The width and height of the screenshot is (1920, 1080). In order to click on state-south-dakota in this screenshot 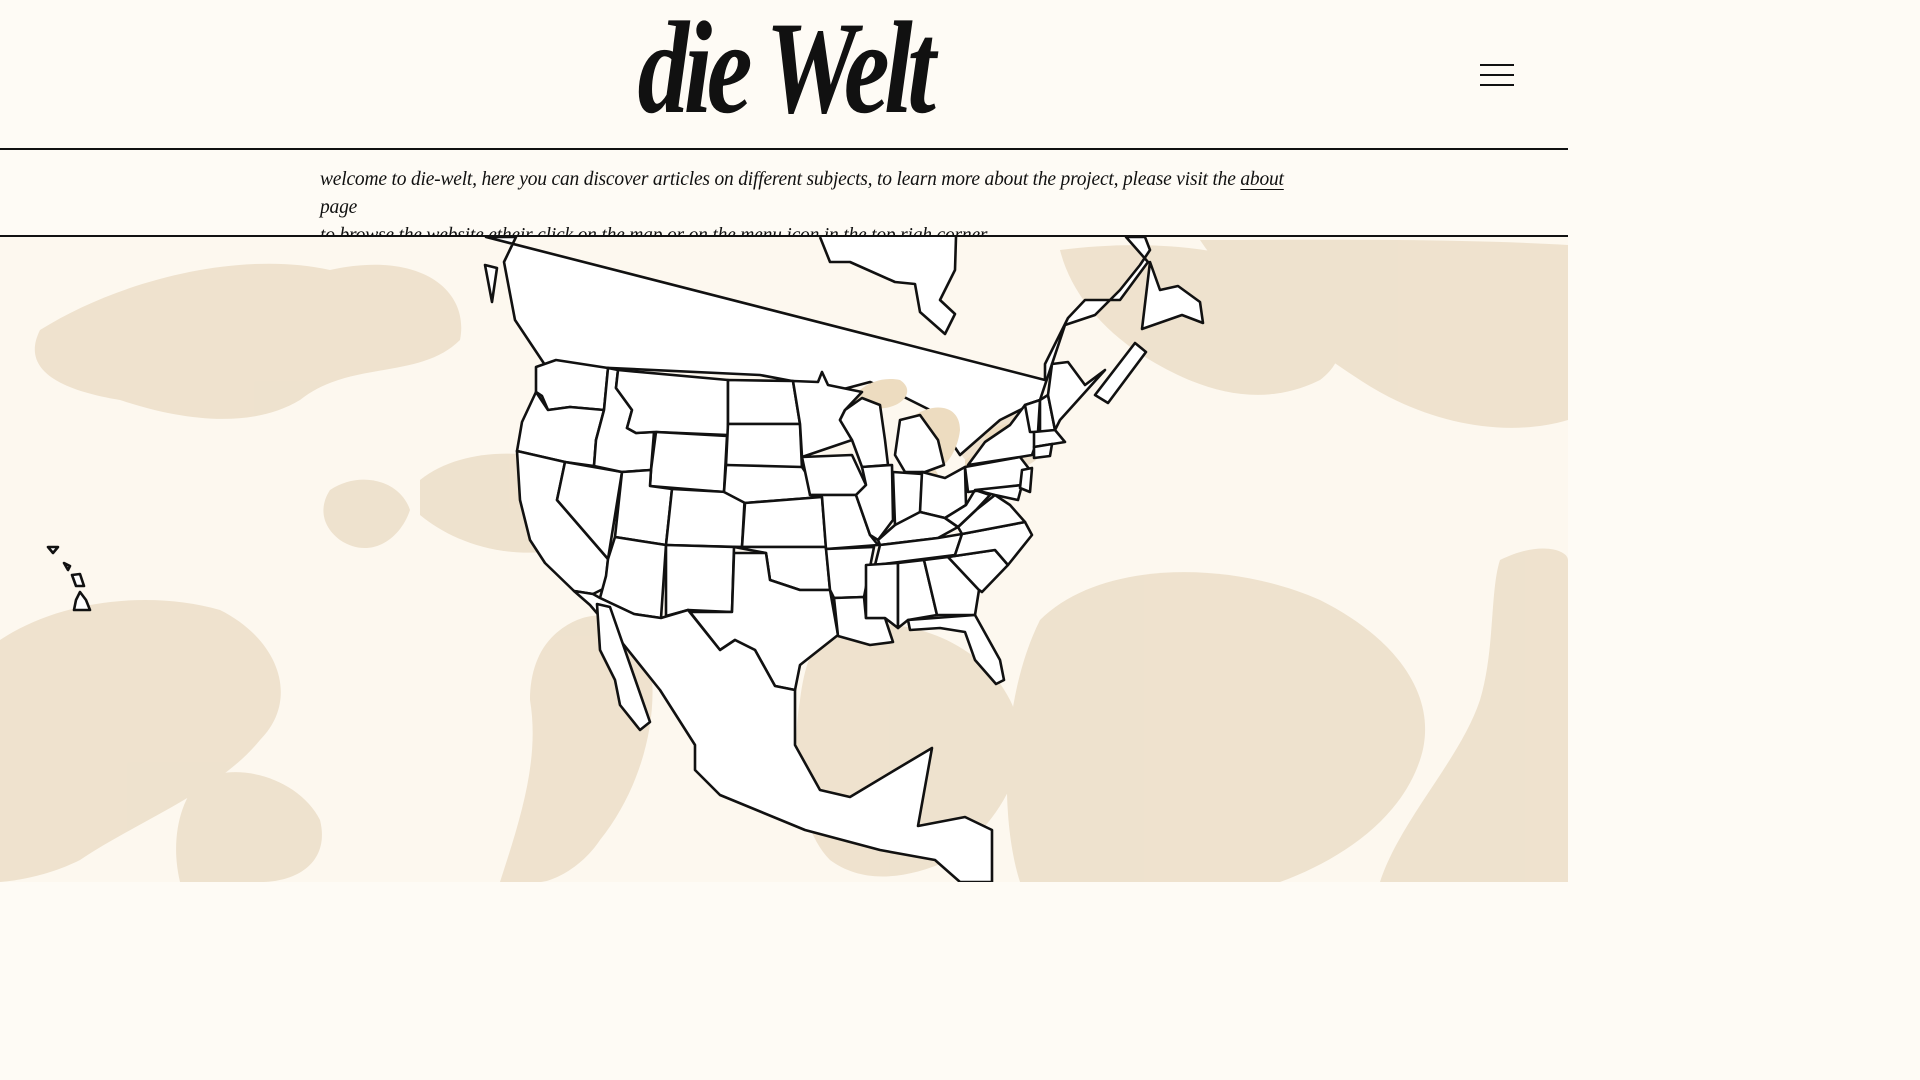, I will do `click(764, 447)`.